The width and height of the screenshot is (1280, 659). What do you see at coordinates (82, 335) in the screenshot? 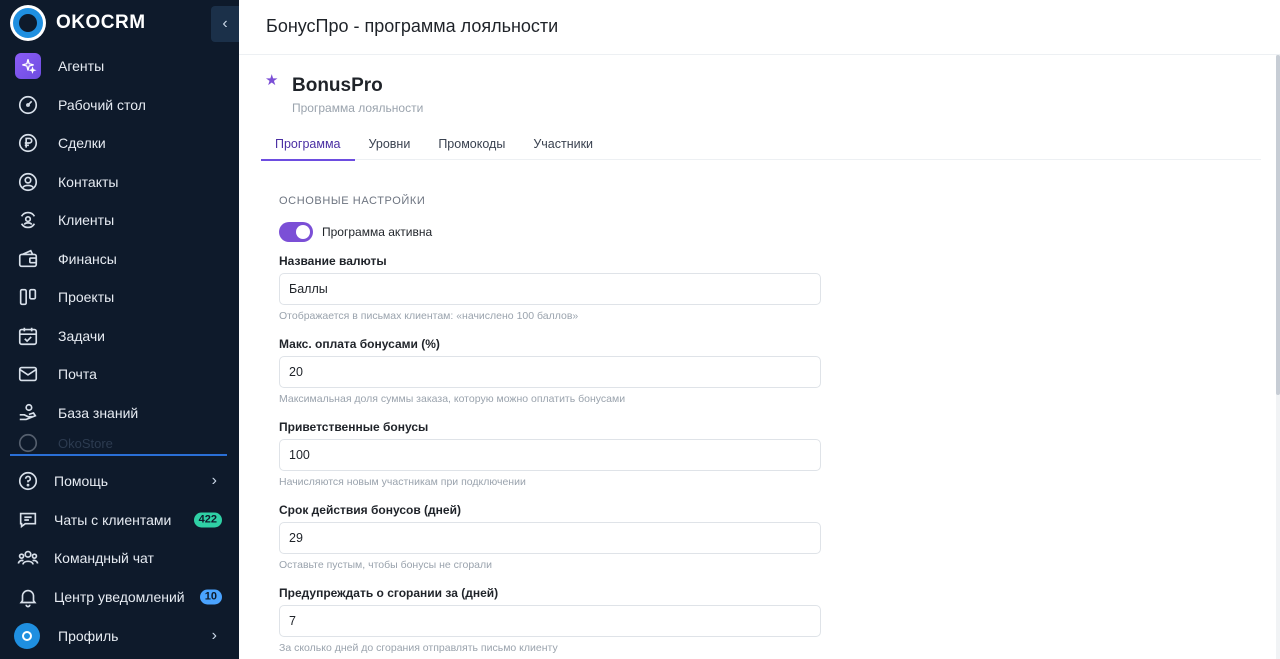
I see `sidebar-item-label: Задачи` at bounding box center [82, 335].